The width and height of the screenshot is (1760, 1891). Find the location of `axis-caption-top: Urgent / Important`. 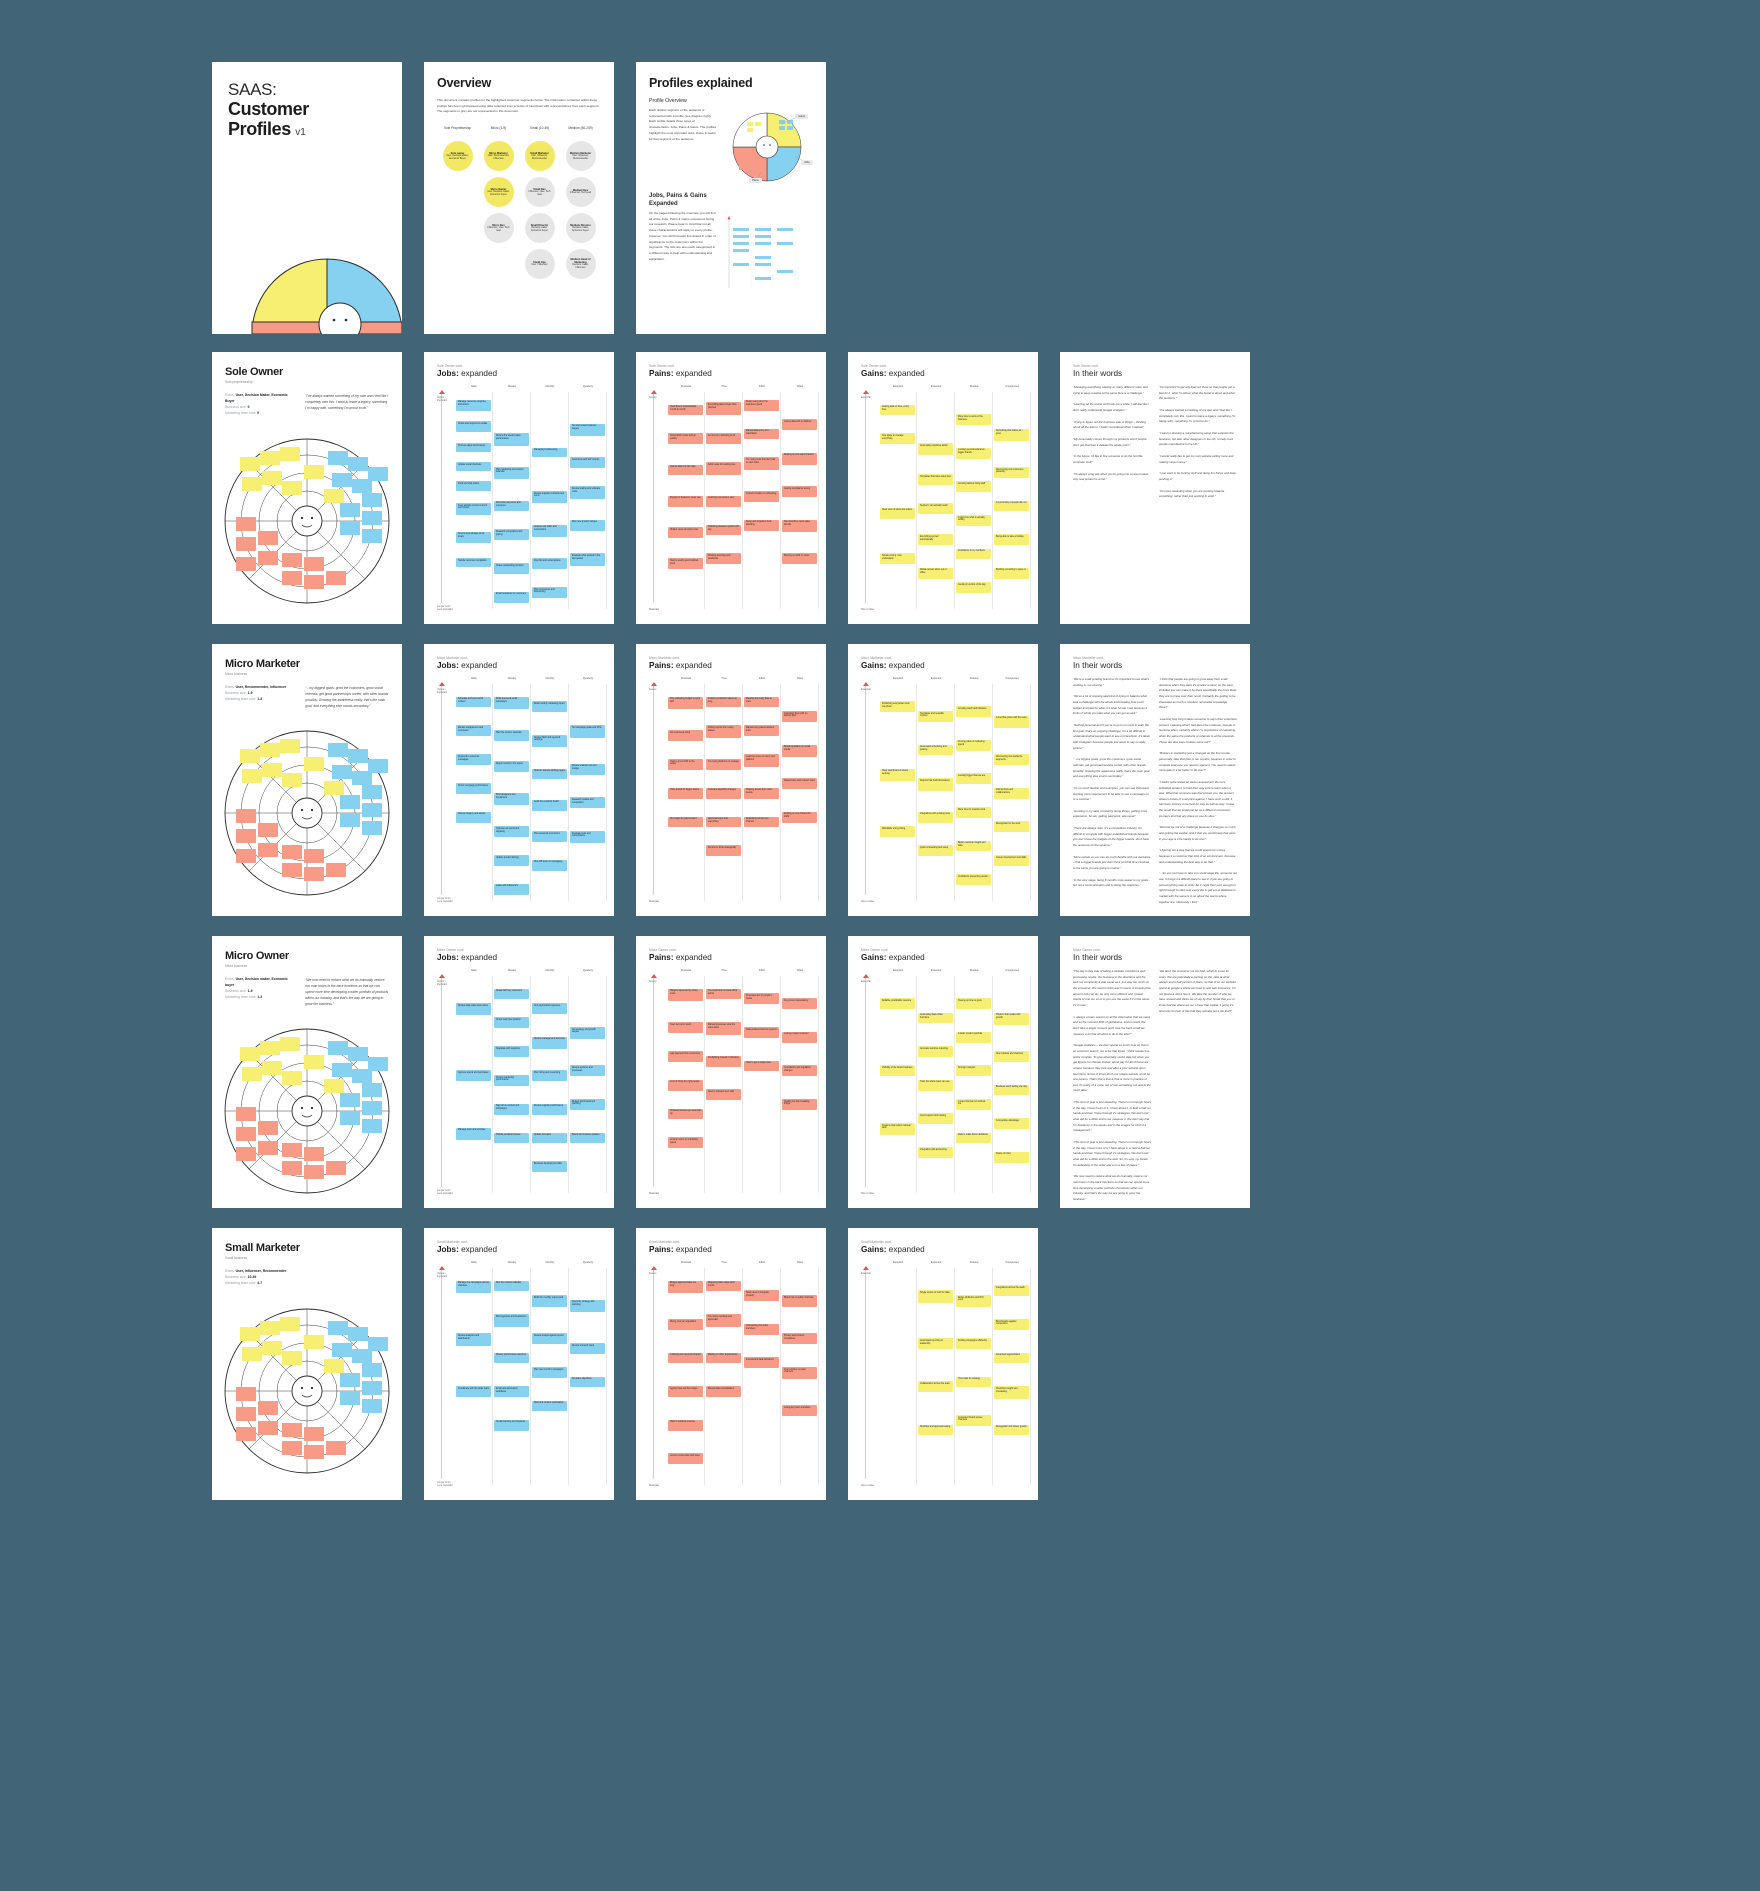

axis-caption-top: Urgent / Important is located at coordinates (442, 691).